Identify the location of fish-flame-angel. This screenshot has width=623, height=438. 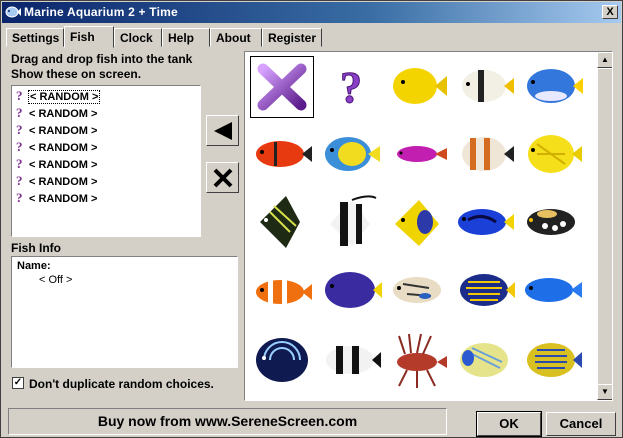
(283, 155).